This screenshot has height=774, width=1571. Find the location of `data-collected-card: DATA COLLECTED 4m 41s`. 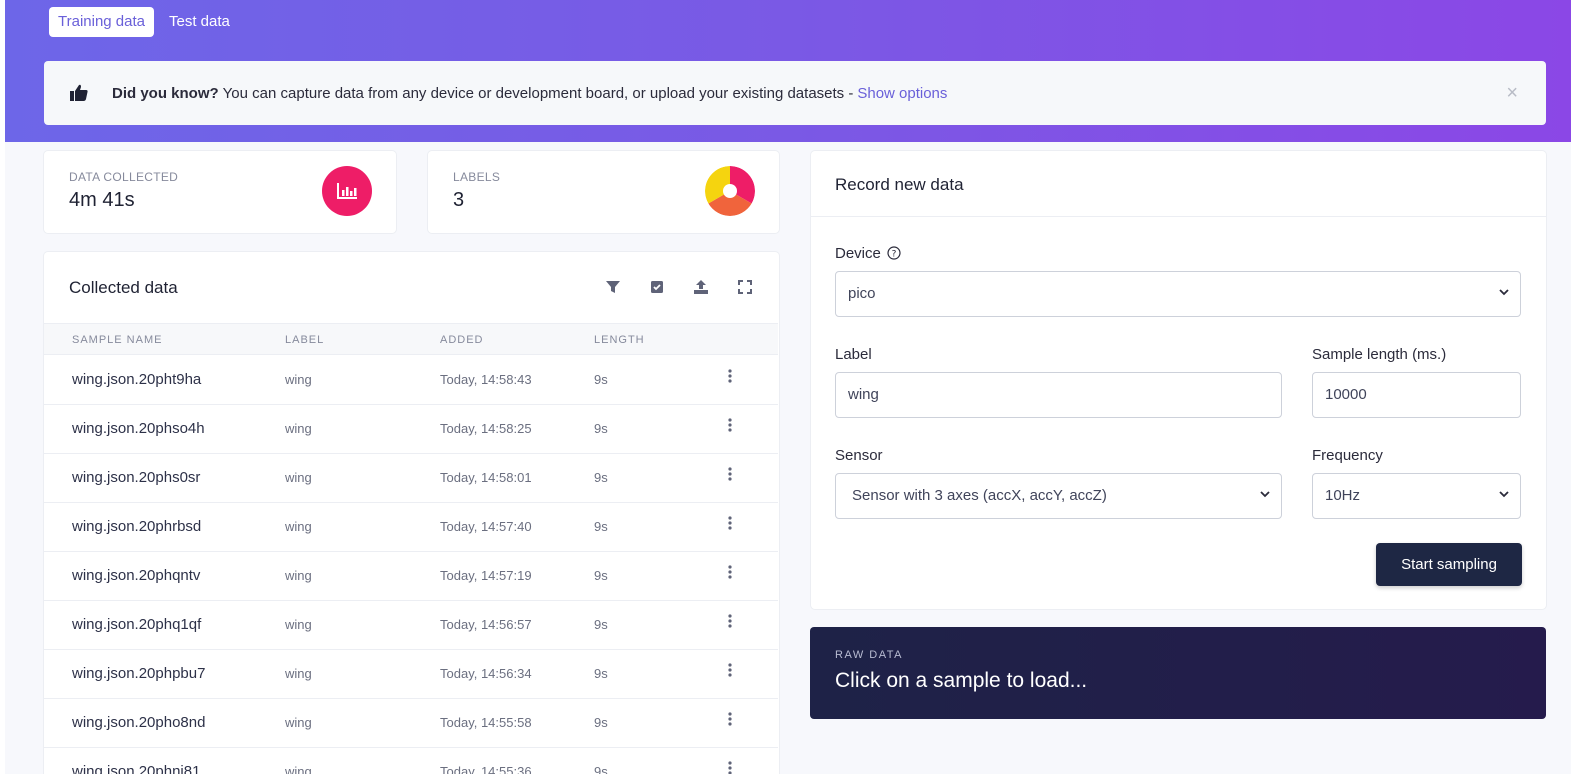

data-collected-card: DATA COLLECTED 4m 41s is located at coordinates (220, 192).